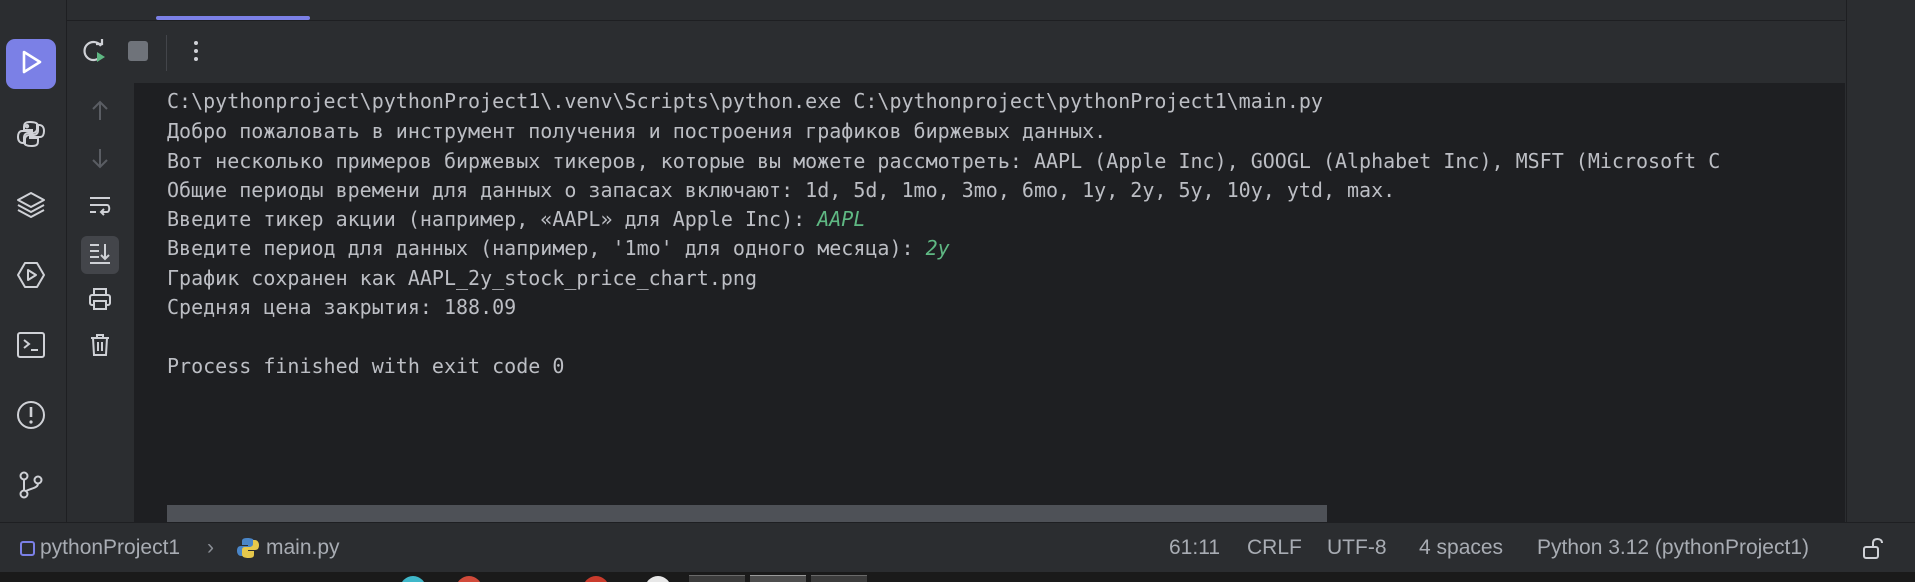  Describe the element at coordinates (1194, 548) in the screenshot. I see `caret-position: 61:11` at that location.